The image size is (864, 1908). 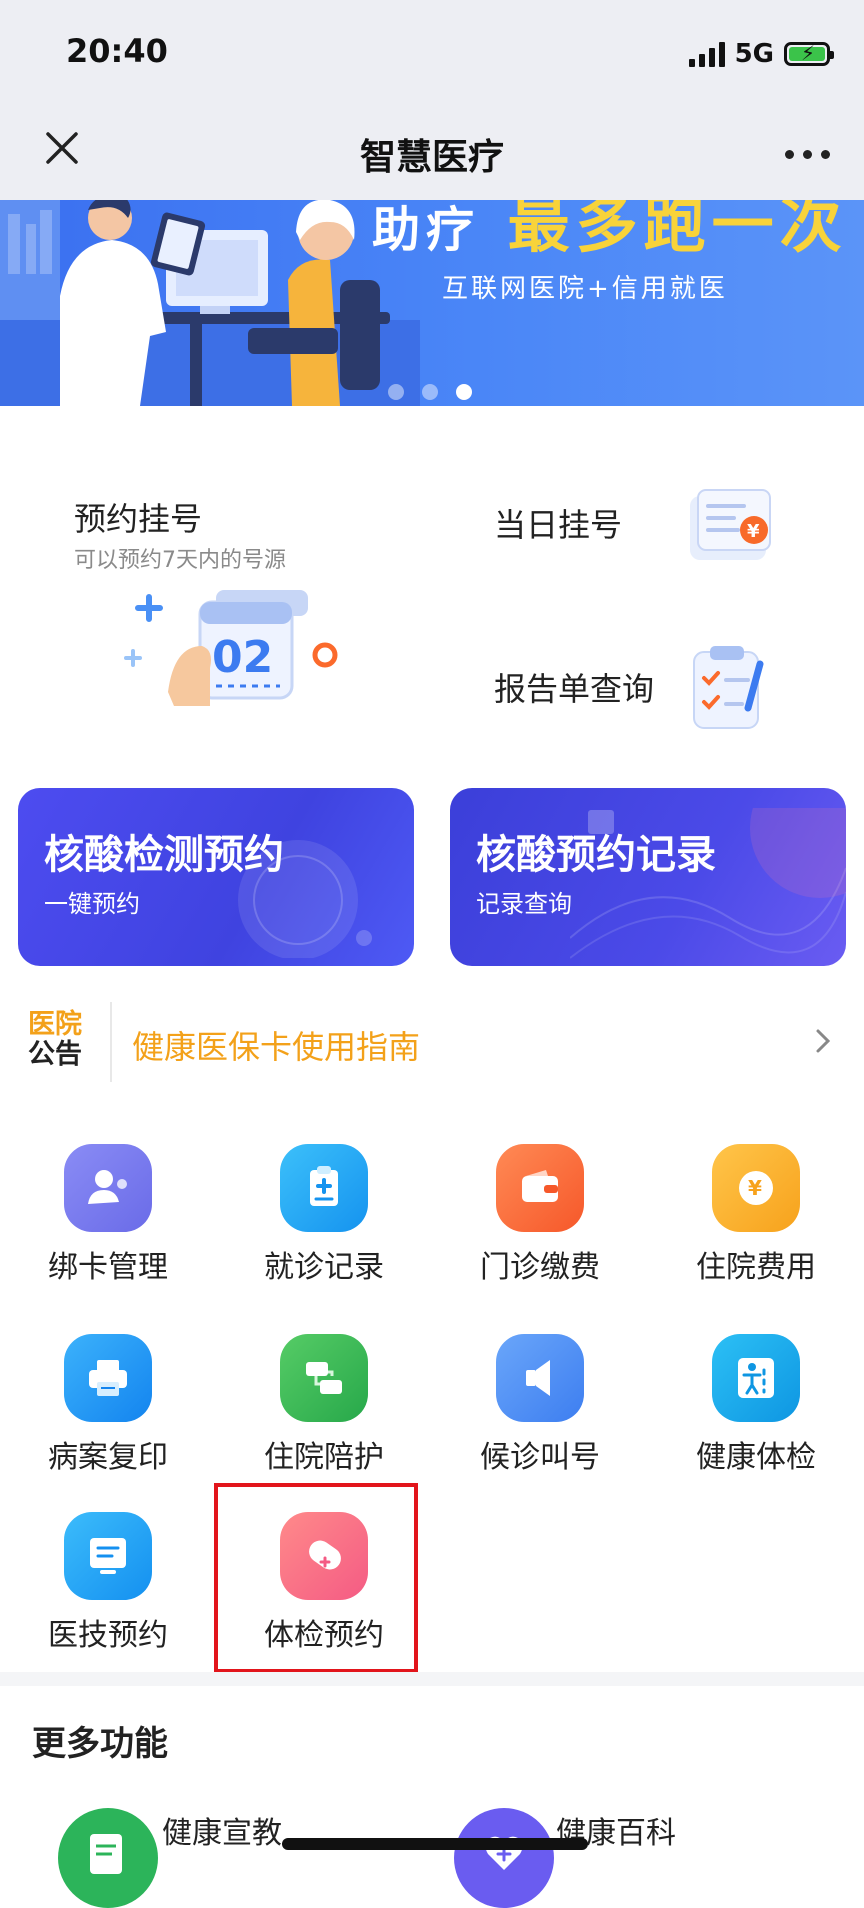 I want to click on ticket-number: 02, so click(x=242, y=657).